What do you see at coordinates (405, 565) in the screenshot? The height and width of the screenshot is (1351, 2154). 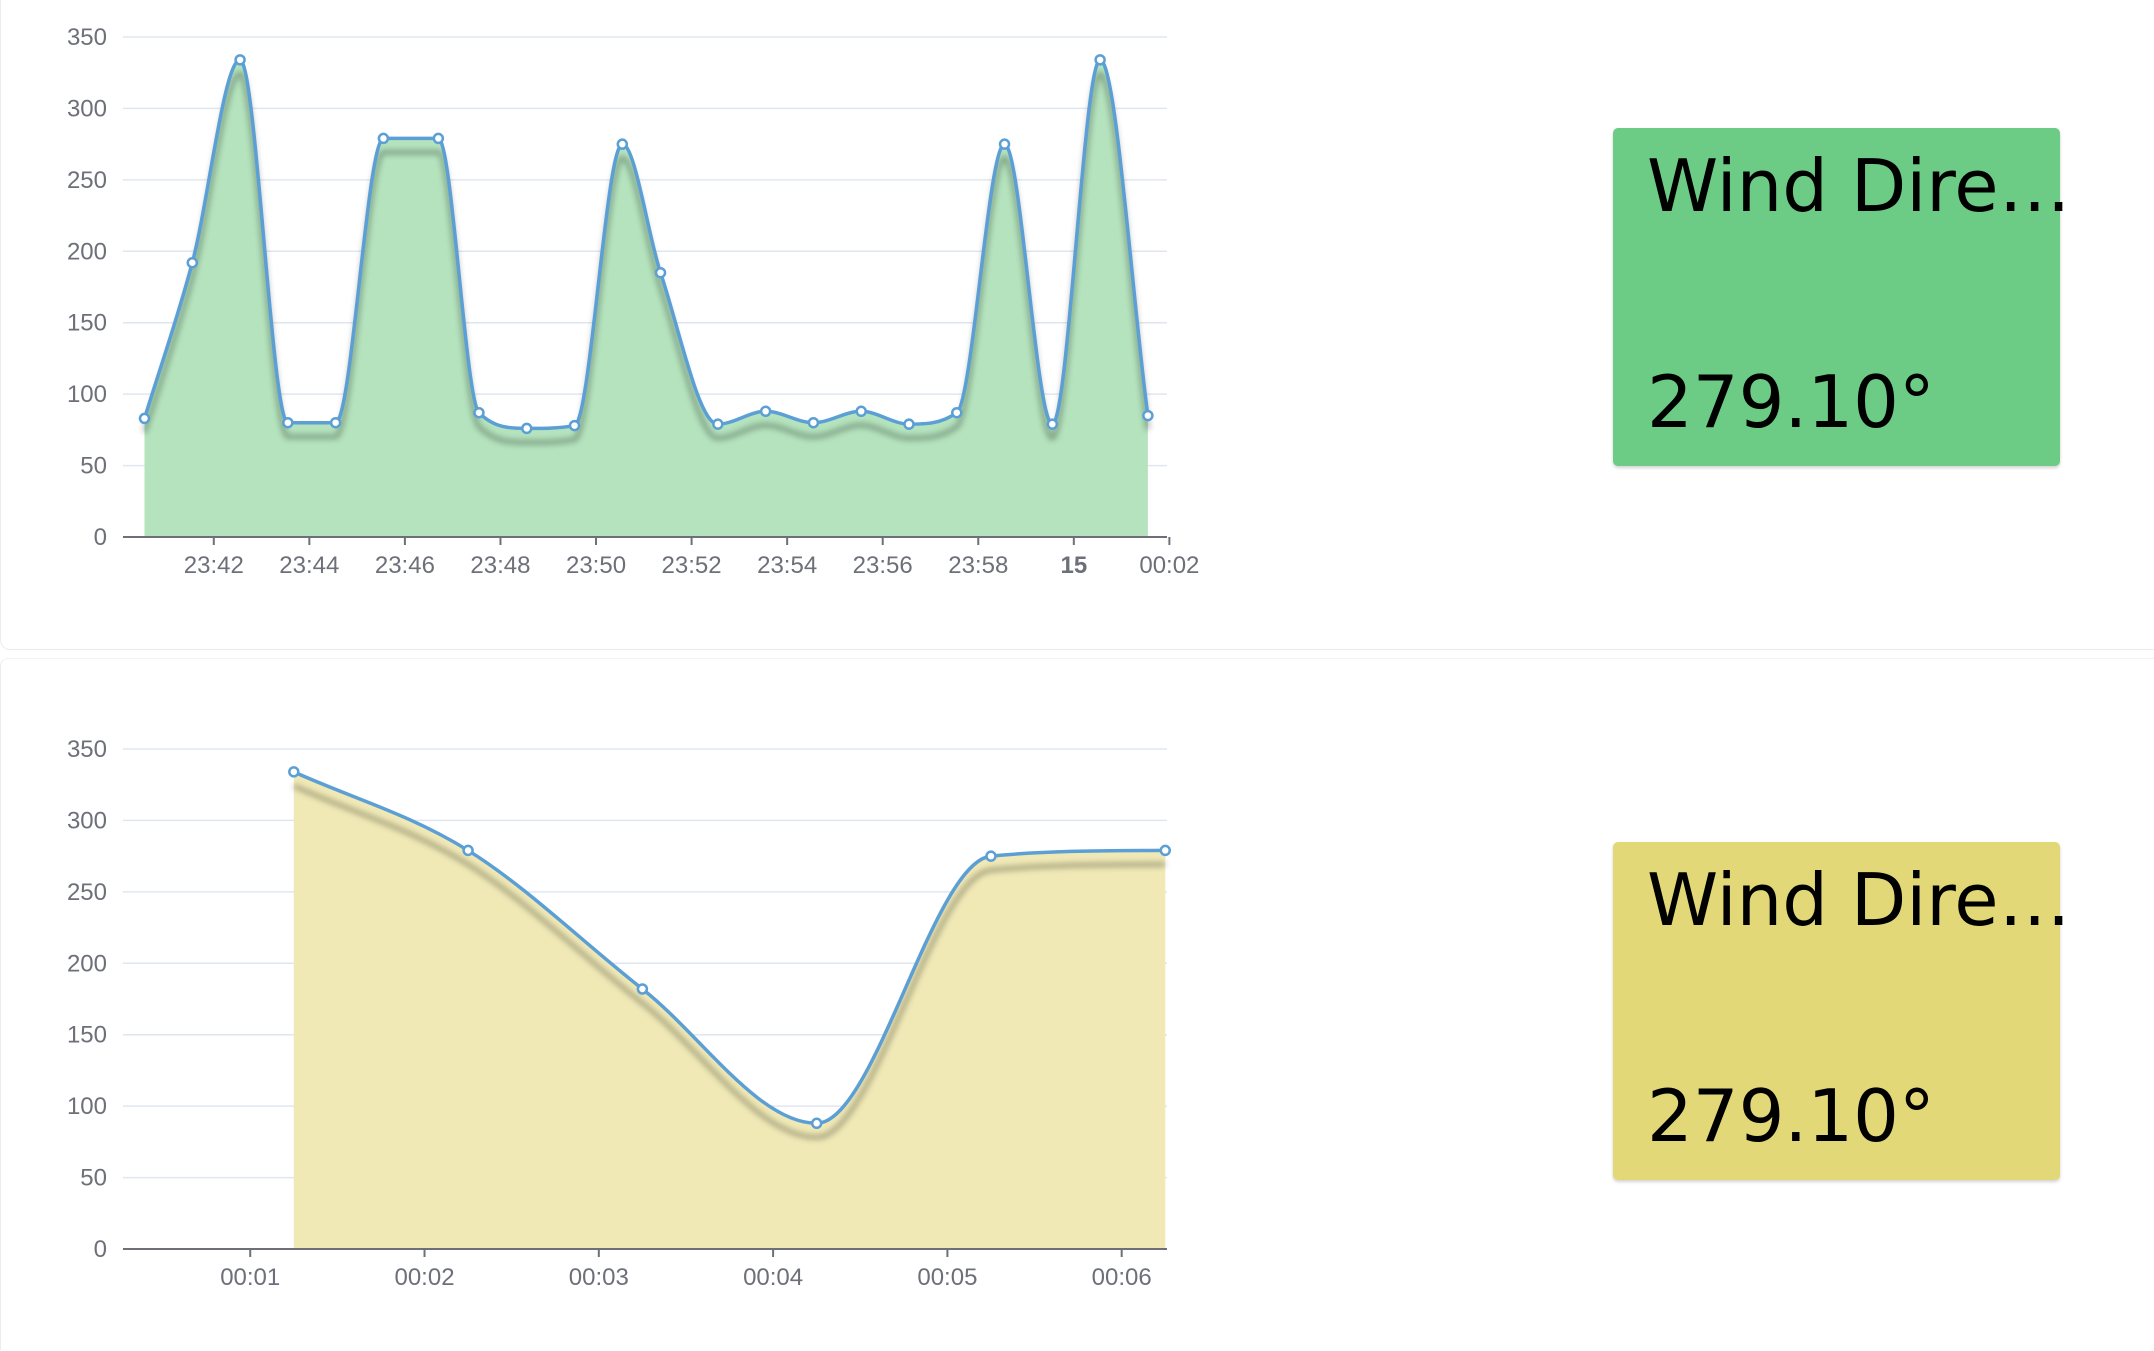 I see `x-tick-label: 23:46` at bounding box center [405, 565].